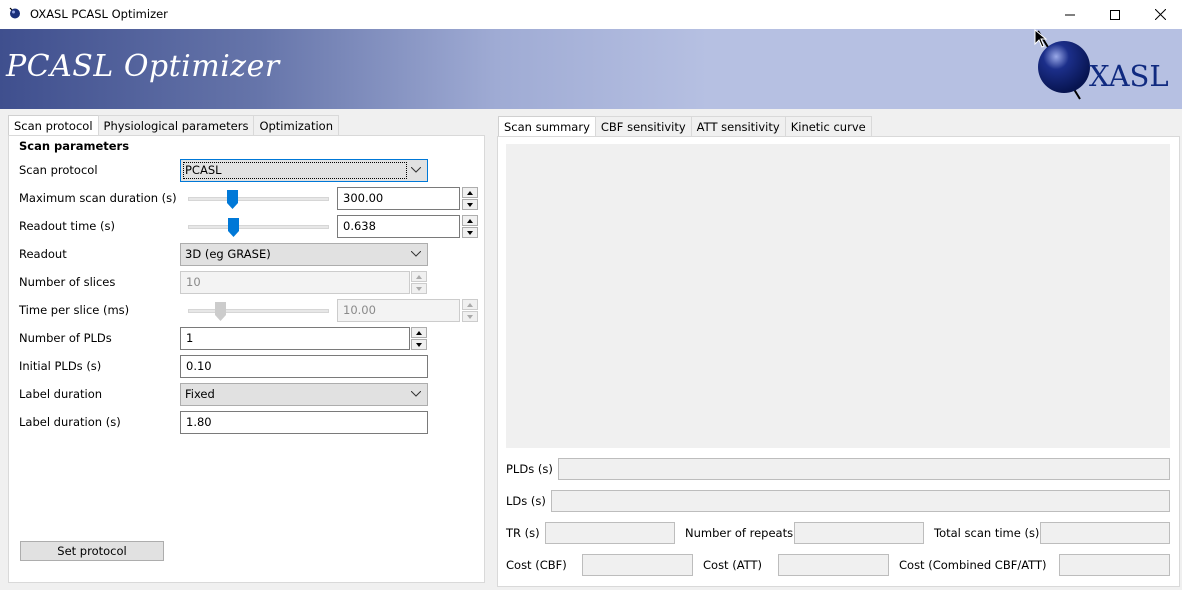  What do you see at coordinates (529, 469) in the screenshot?
I see `plds-label: PLDs (s)` at bounding box center [529, 469].